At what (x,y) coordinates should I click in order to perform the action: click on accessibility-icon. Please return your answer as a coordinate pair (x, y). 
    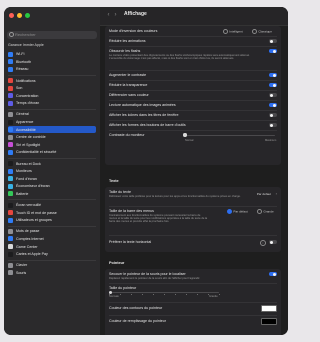
    Looking at the image, I should click on (10, 130).